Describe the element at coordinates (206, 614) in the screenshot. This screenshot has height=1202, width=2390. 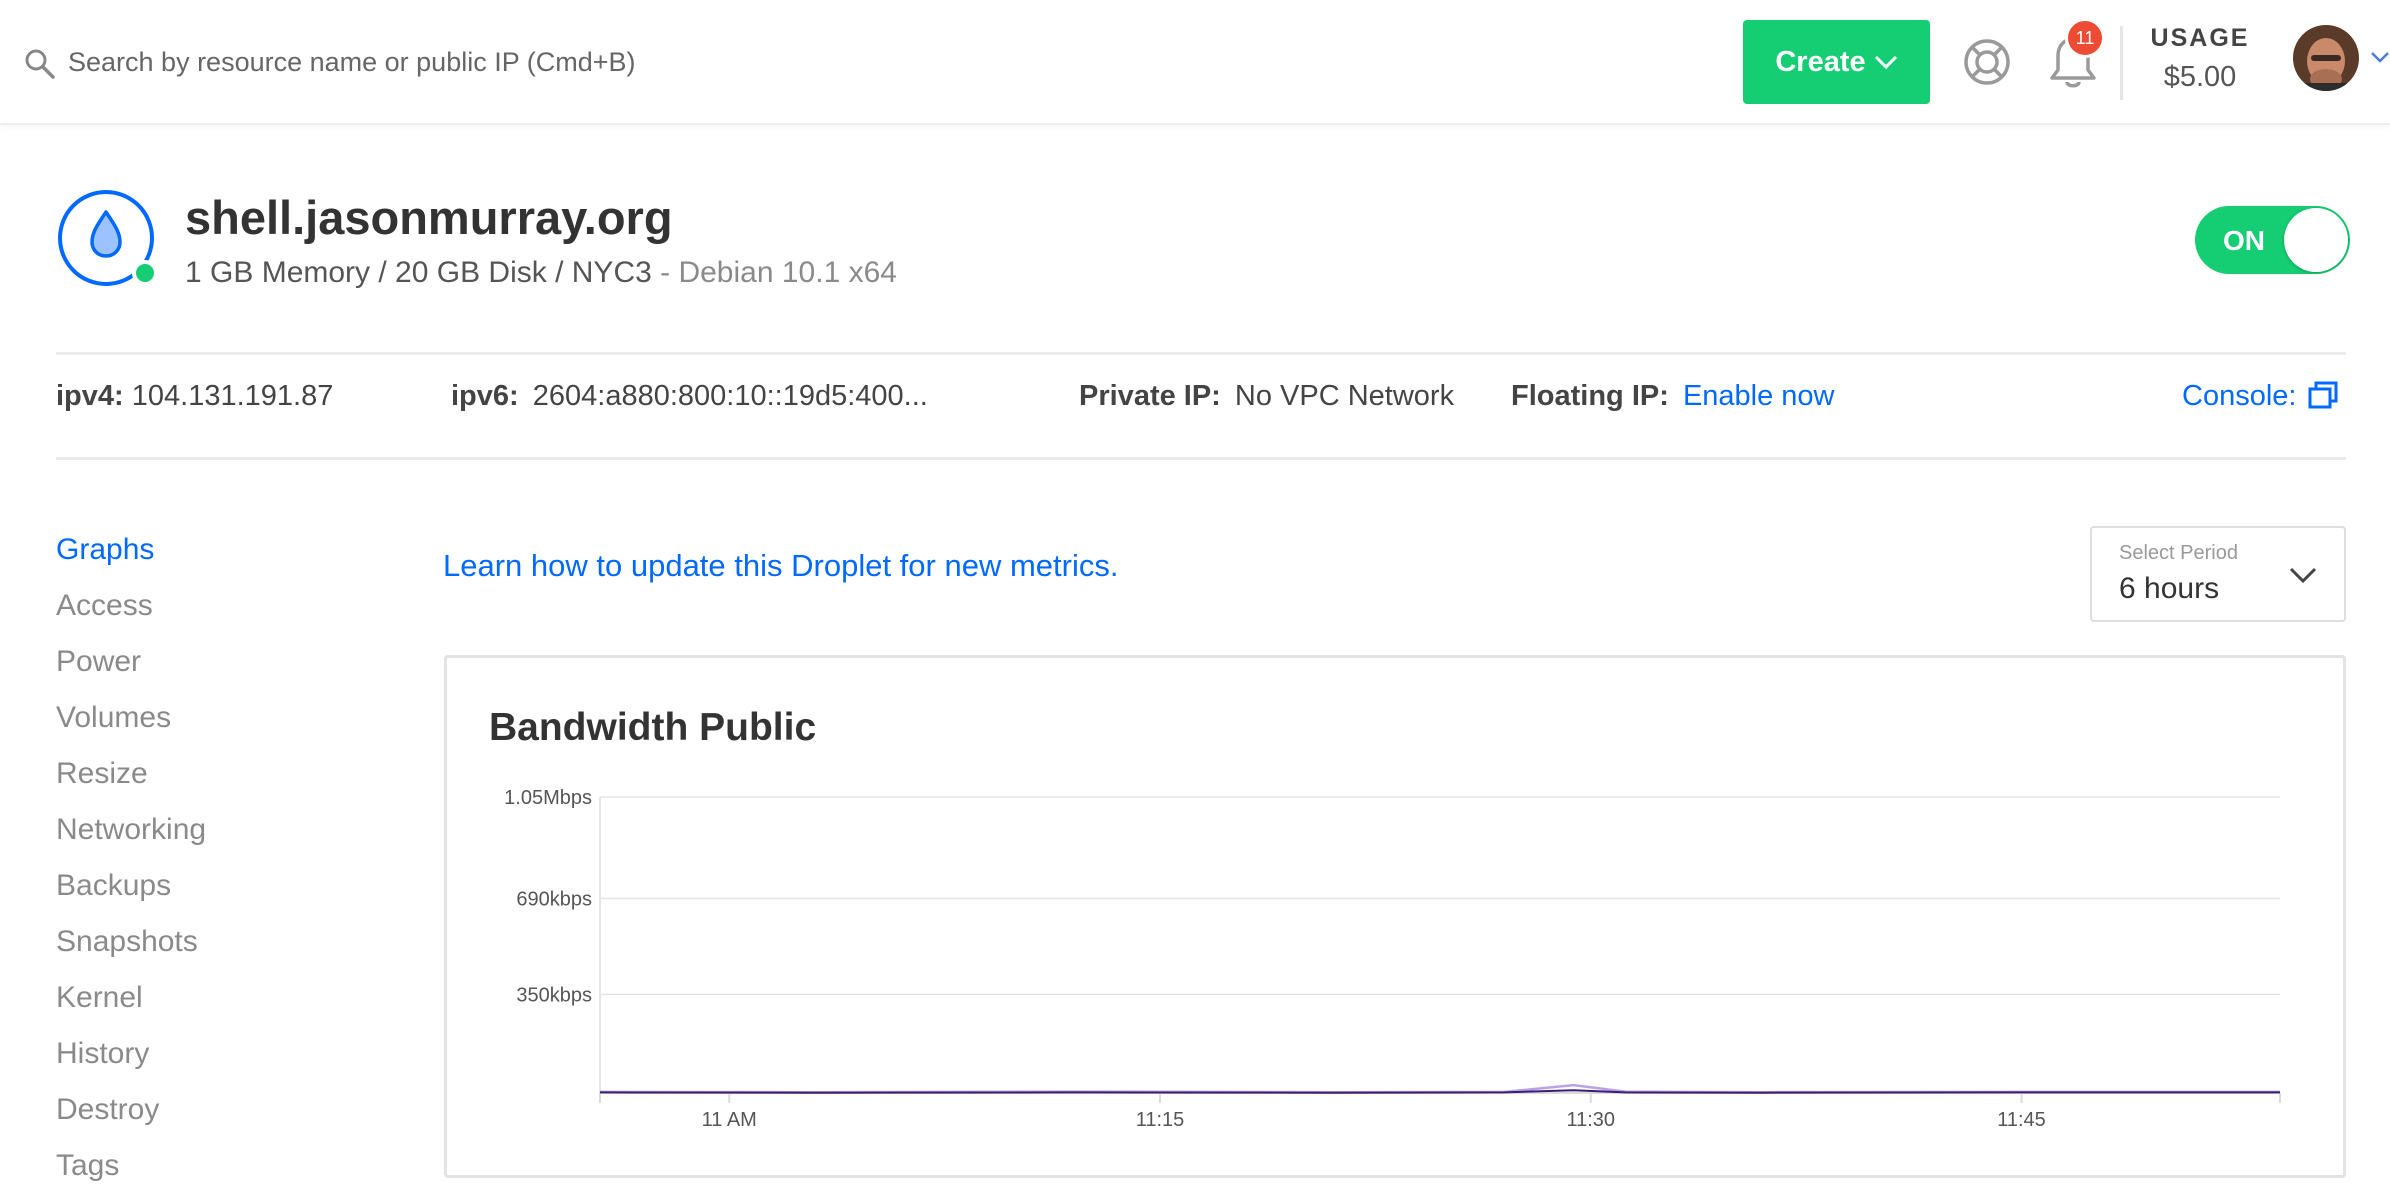
I see `sidenav-item-access: Access` at that location.